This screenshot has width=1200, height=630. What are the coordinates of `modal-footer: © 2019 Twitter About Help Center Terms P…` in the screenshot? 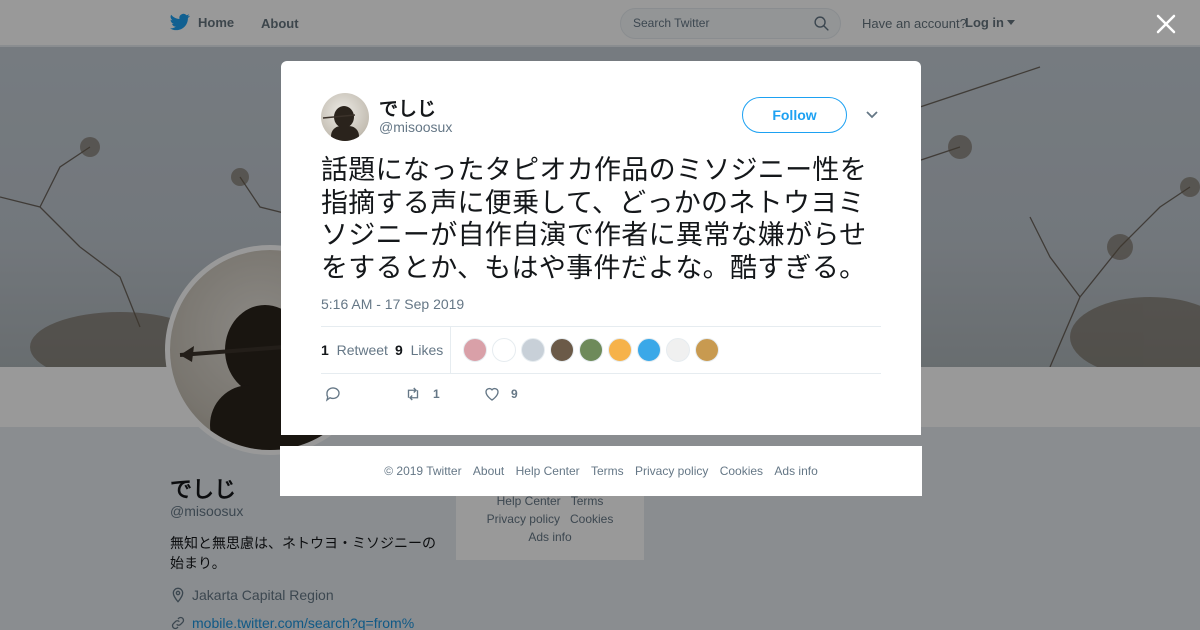 It's located at (601, 471).